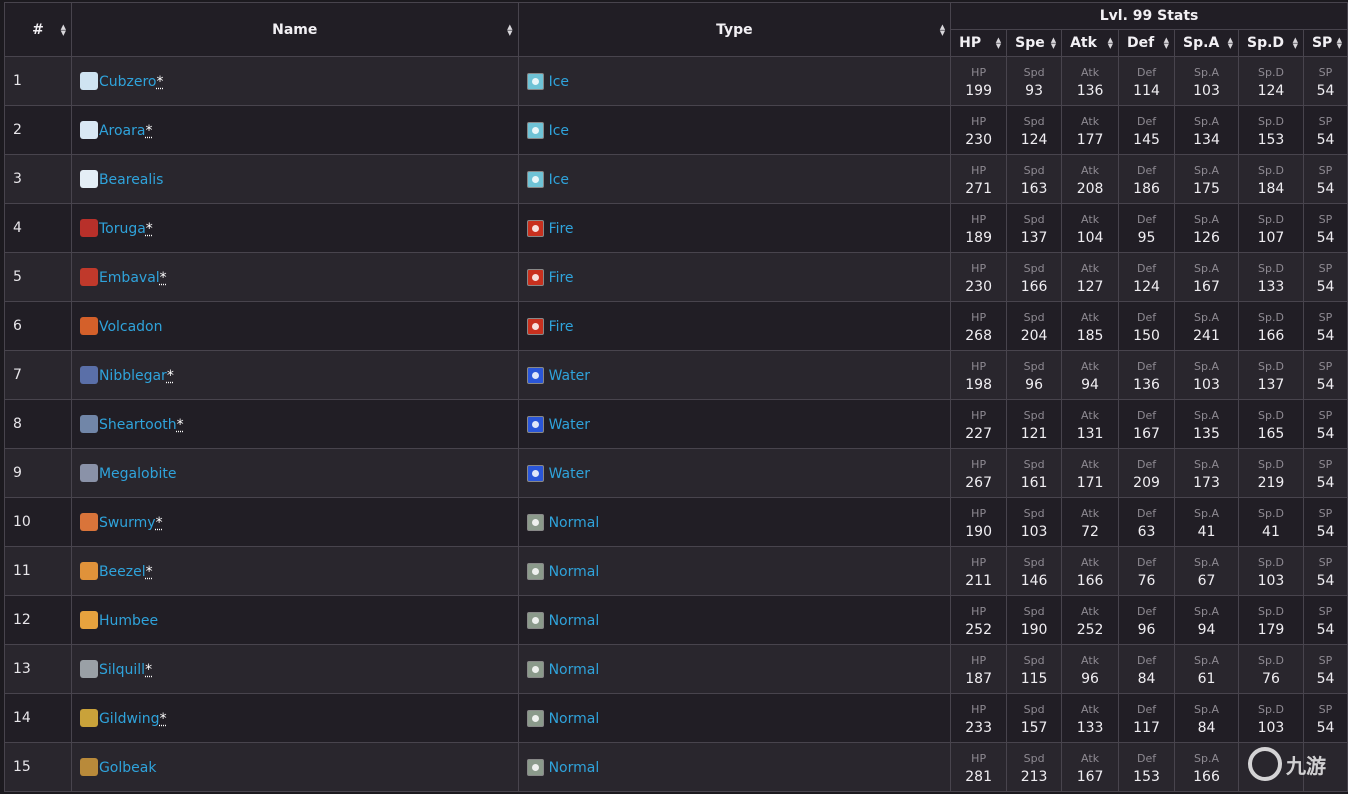  Describe the element at coordinates (1325, 43) in the screenshot. I see `column-header-sp: SP ▲ ▼` at that location.